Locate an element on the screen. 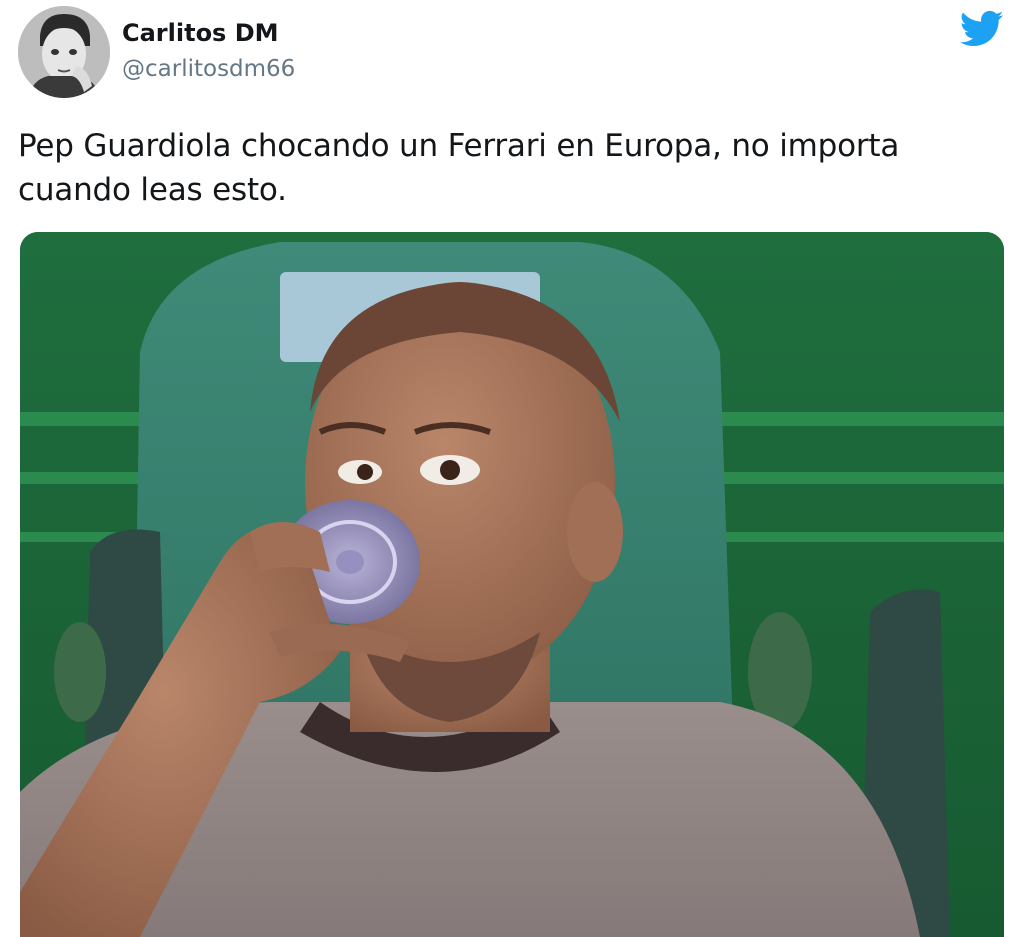 The image size is (1024, 937). twitter-bird-icon is located at coordinates (982, 29).